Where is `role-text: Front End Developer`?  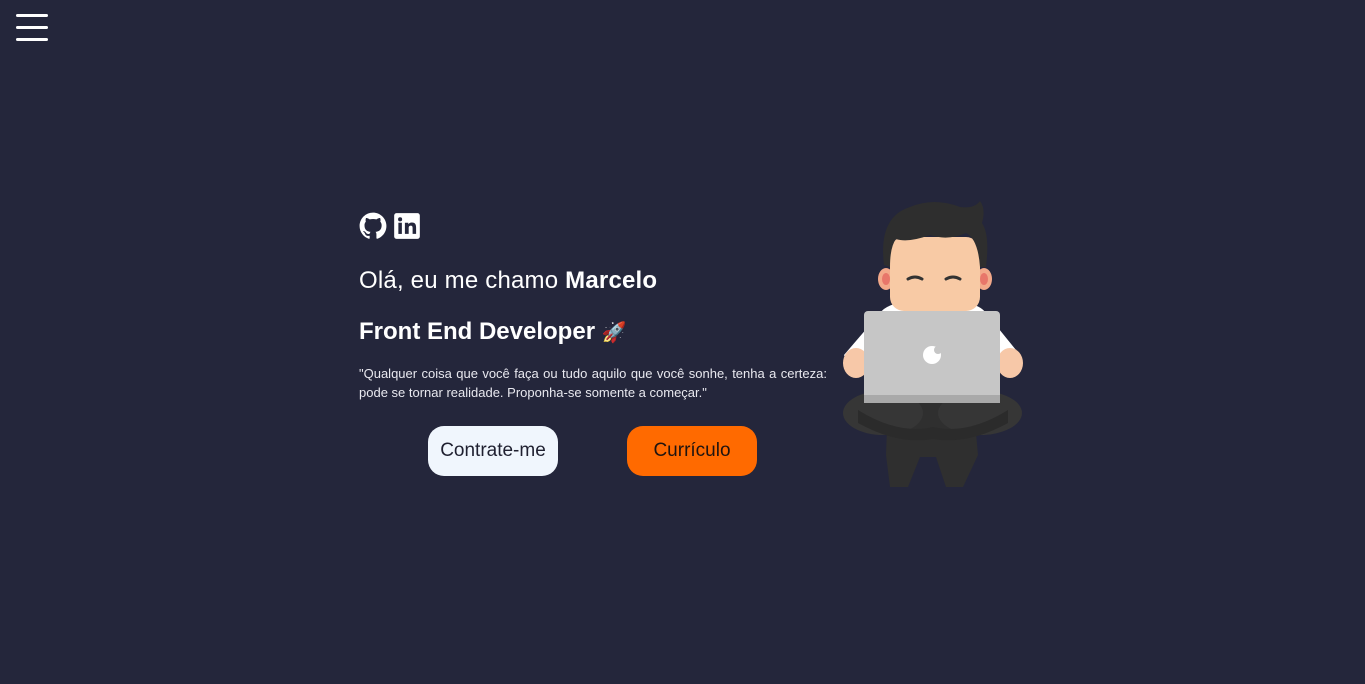 role-text: Front End Developer is located at coordinates (477, 331).